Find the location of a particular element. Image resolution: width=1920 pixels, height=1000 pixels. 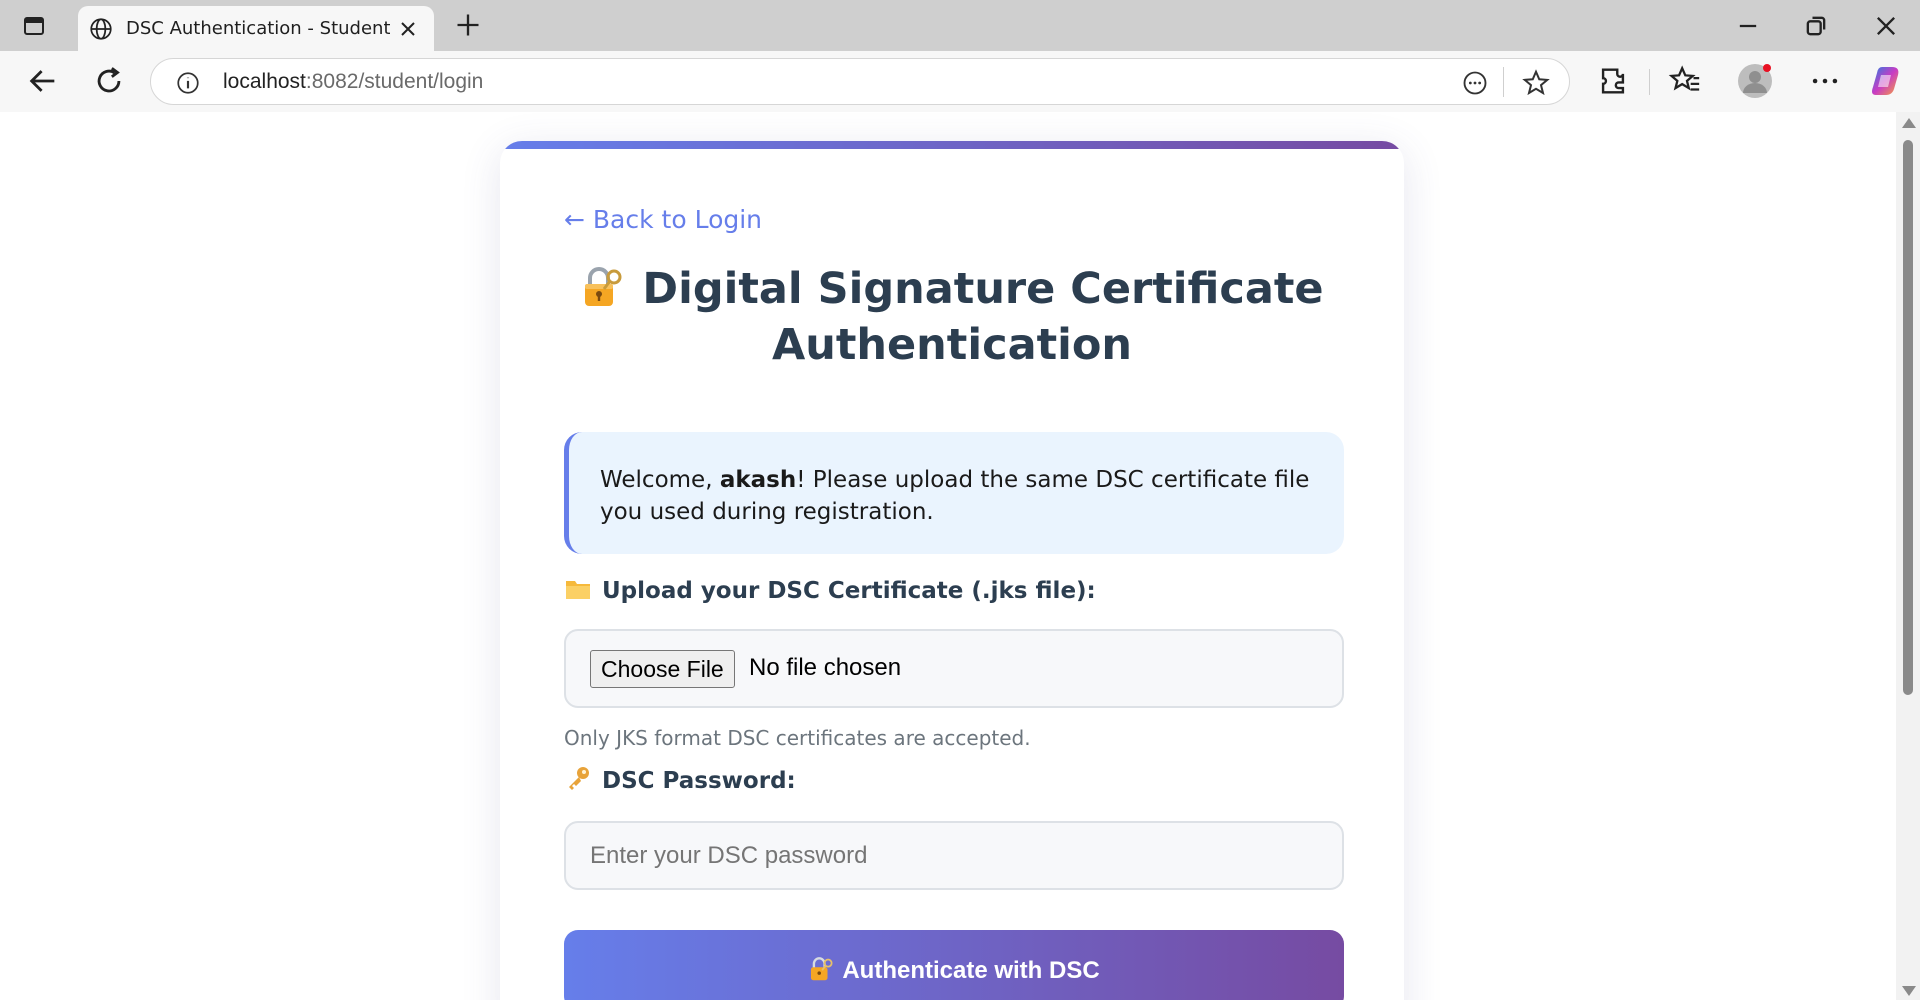

card-accent-bar is located at coordinates (952, 145).